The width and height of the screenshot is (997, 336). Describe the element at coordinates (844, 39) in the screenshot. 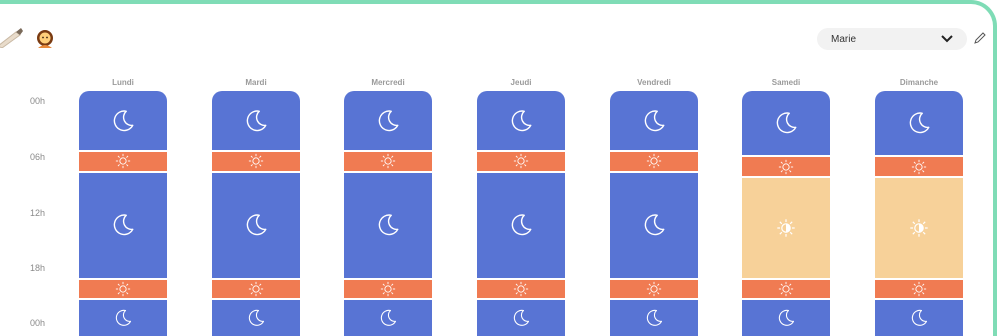

I see `user-select-value: Marie` at that location.